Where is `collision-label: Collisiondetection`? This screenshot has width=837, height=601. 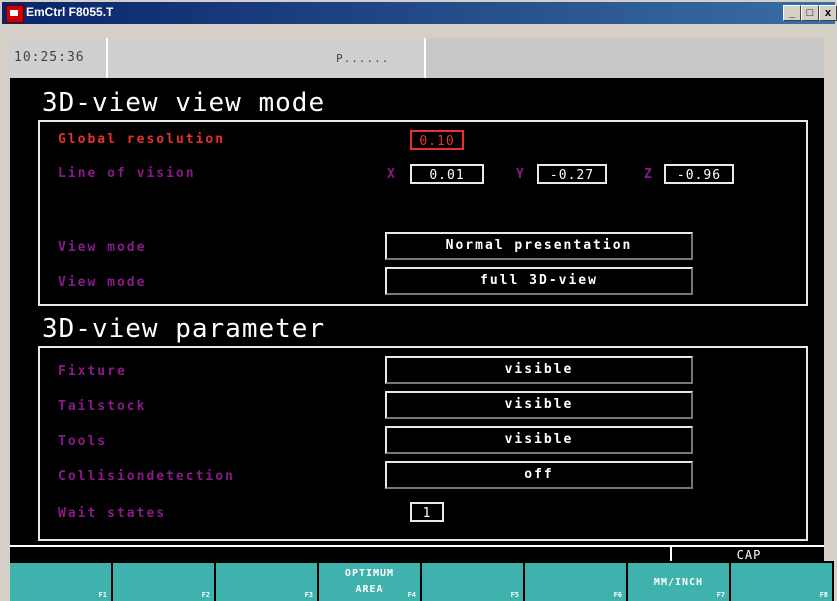
collision-label: Collisiondetection is located at coordinates (146, 476).